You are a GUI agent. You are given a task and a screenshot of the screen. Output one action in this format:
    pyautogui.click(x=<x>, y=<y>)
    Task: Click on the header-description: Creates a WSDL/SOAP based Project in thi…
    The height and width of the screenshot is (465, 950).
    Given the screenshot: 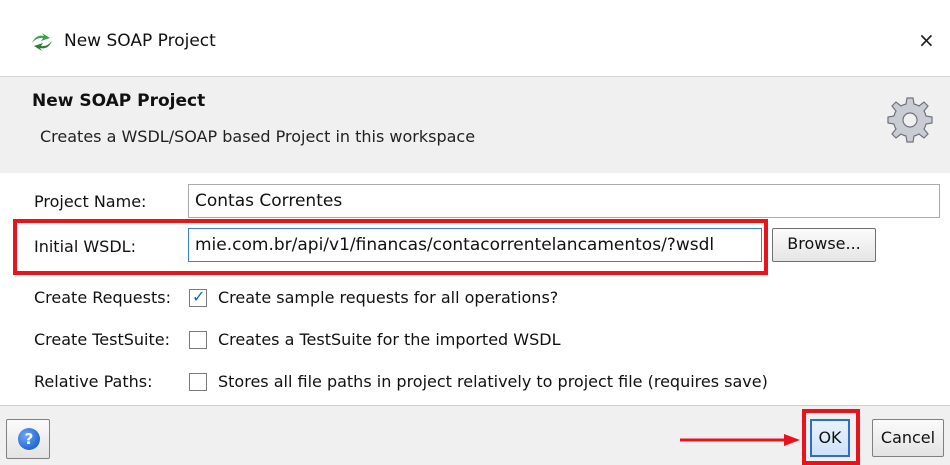 What is the action you would take?
    pyautogui.click(x=258, y=136)
    